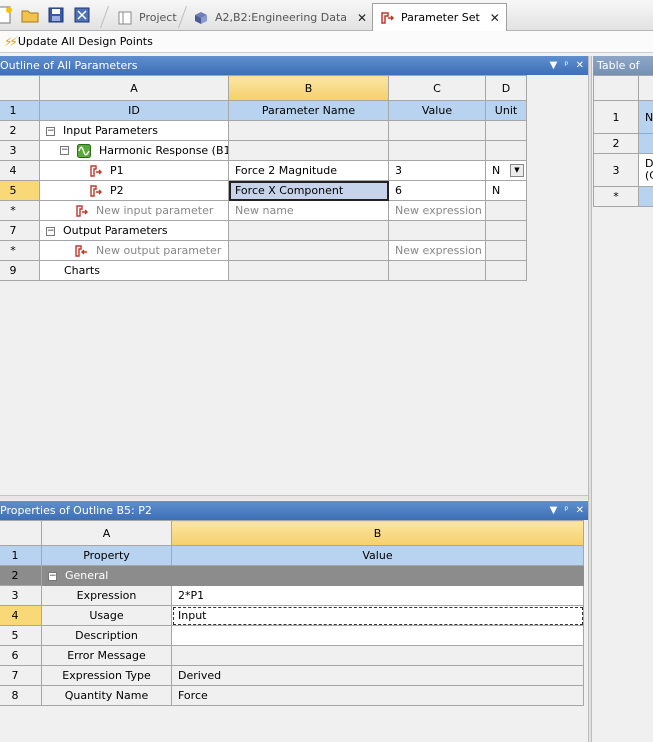  I want to click on outline-panel-title: Outline of All Parameters, so click(69, 65).